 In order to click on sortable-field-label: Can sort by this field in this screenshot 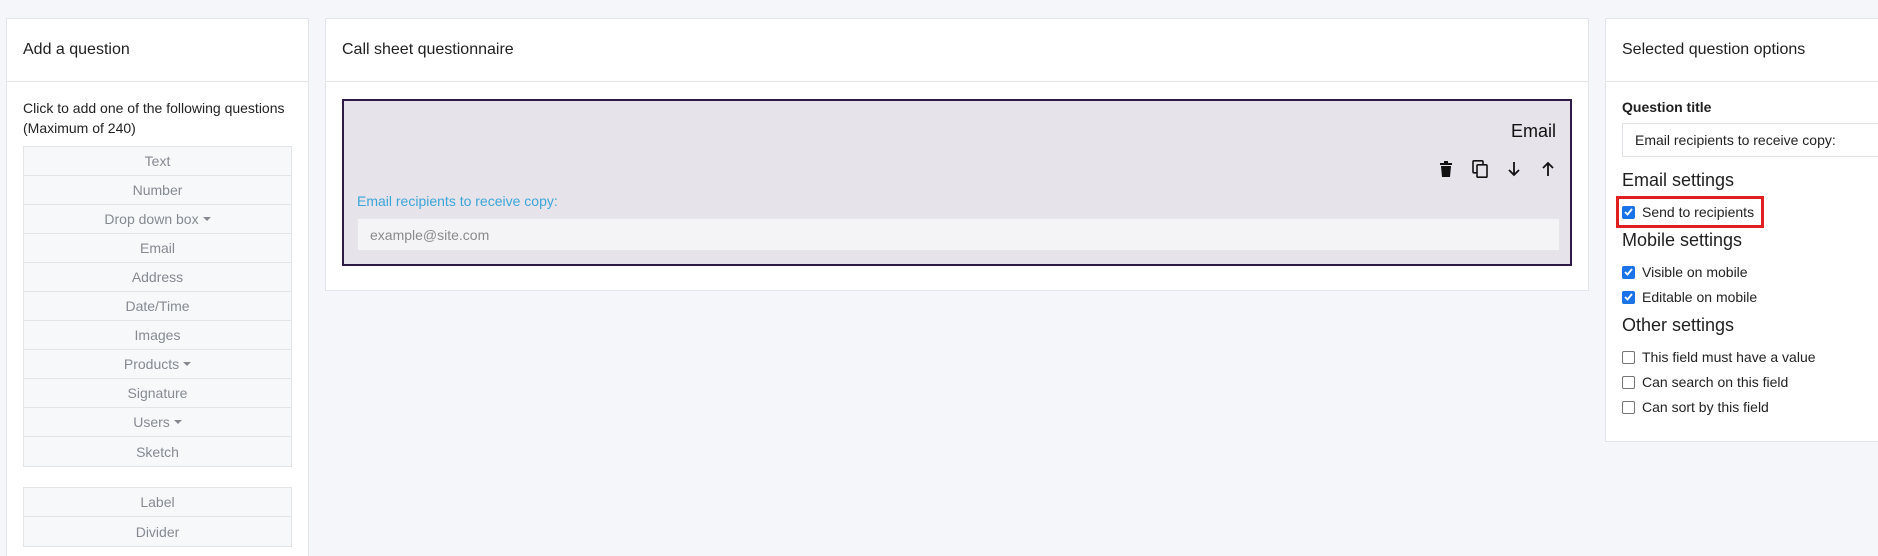, I will do `click(1705, 407)`.